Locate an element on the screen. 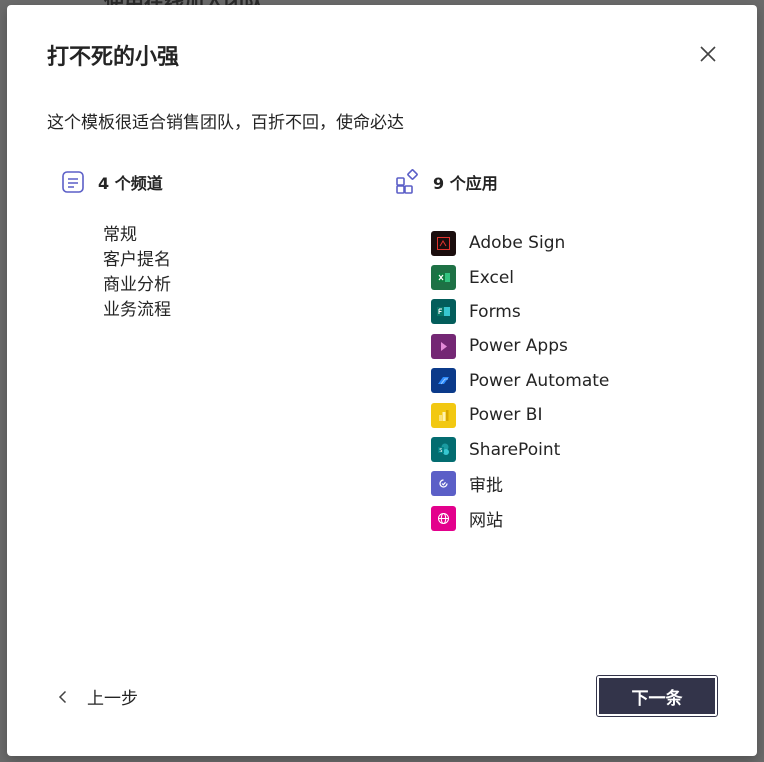 This screenshot has height=762, width=764. app-item: S SharePoint is located at coordinates (520, 449).